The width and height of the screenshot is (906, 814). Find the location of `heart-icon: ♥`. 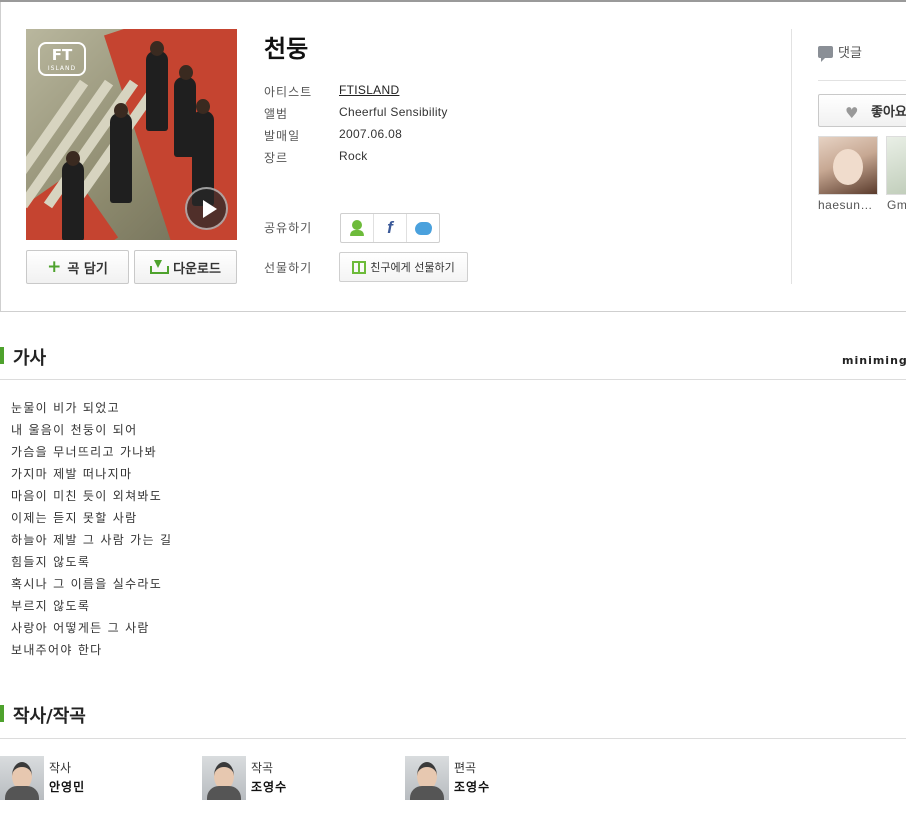

heart-icon: ♥ is located at coordinates (852, 113).